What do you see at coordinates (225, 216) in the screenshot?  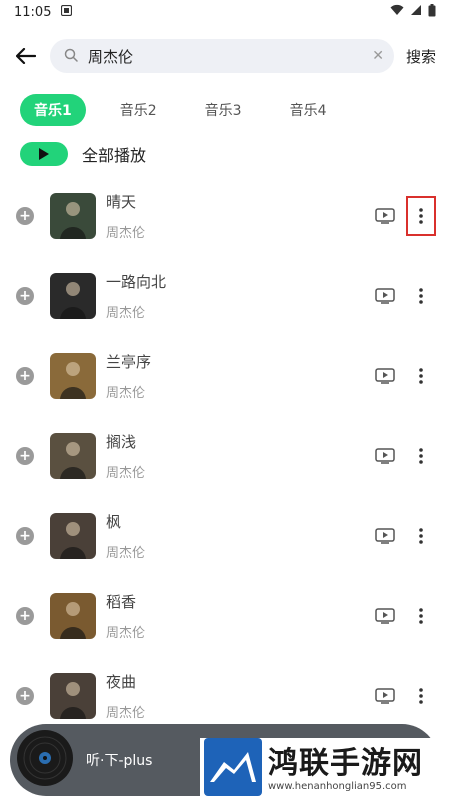 I see `song-row: + 晴天 周杰伦` at bounding box center [225, 216].